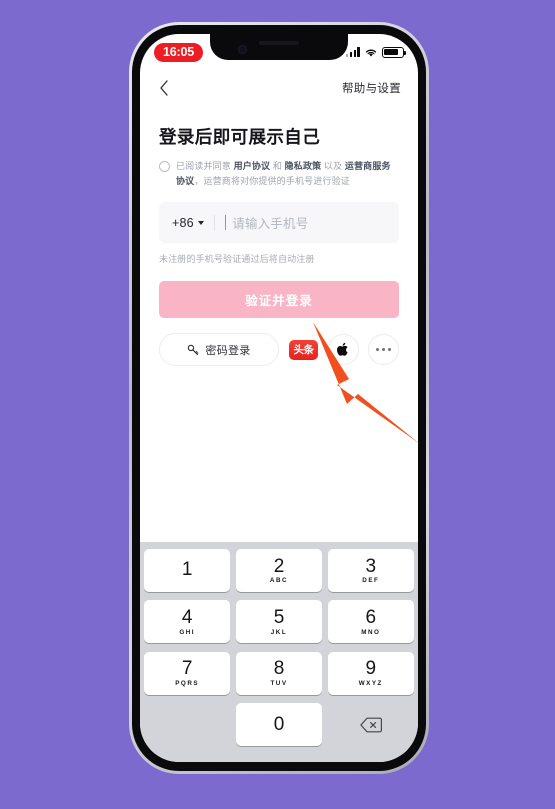 The image size is (555, 809). Describe the element at coordinates (279, 684) in the screenshot. I see `key-letters: TUV` at that location.